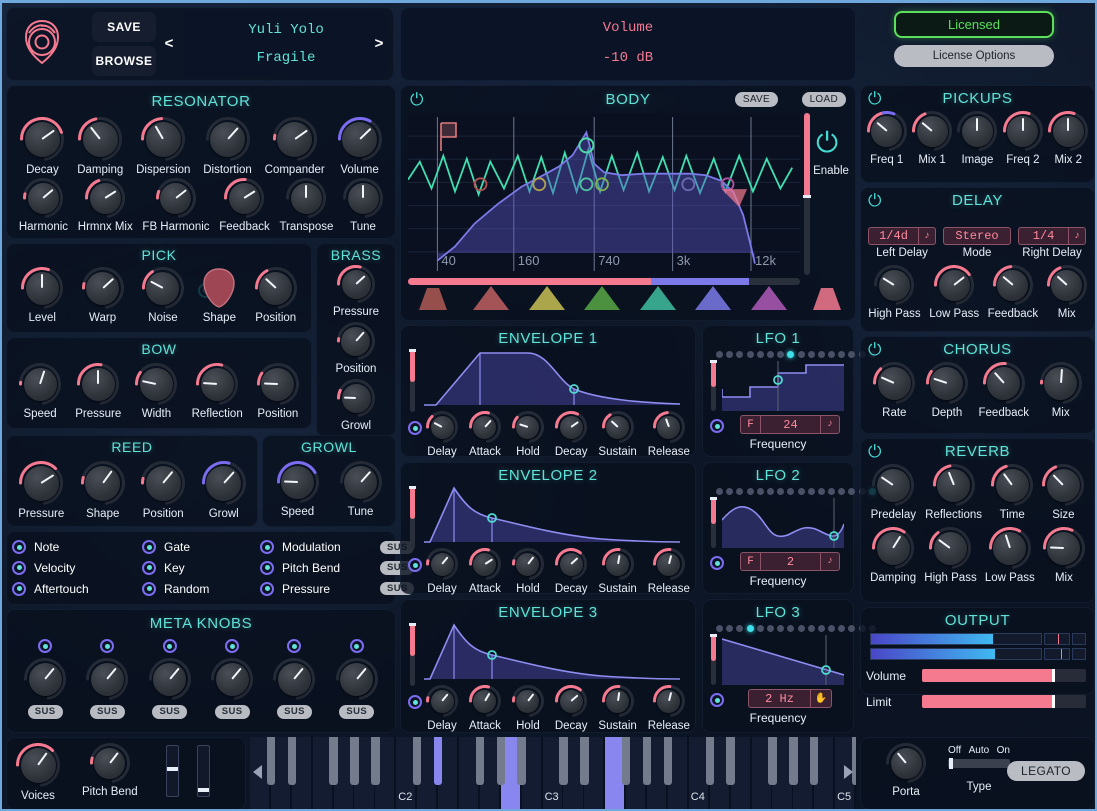 The height and width of the screenshot is (811, 1097). Describe the element at coordinates (294, 679) in the screenshot. I see `meta-knob-5: SUS` at that location.